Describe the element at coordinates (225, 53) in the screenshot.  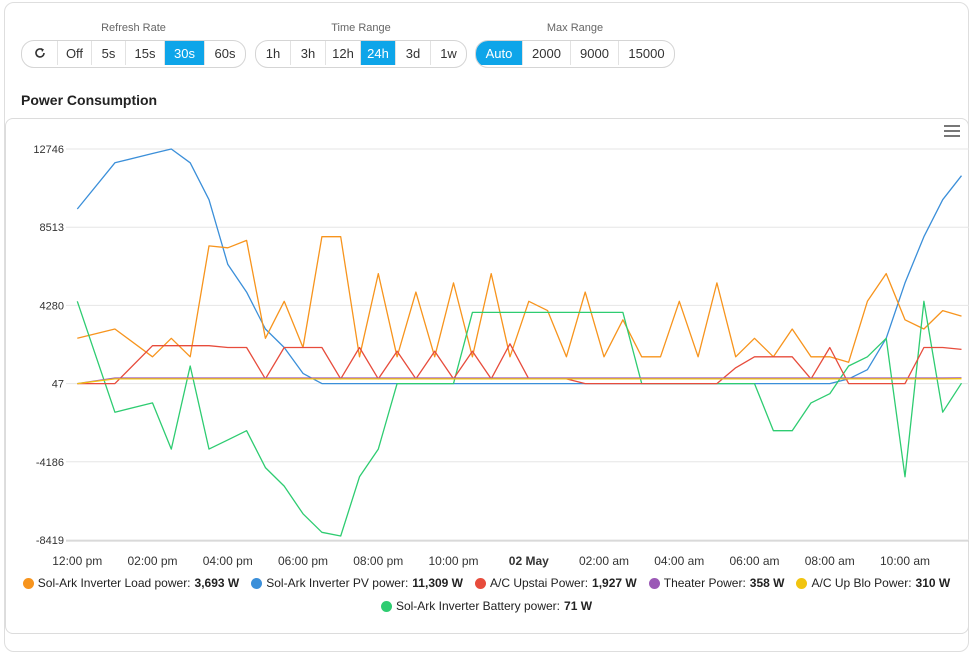
I see `refresh-60s-button: 60s` at that location.